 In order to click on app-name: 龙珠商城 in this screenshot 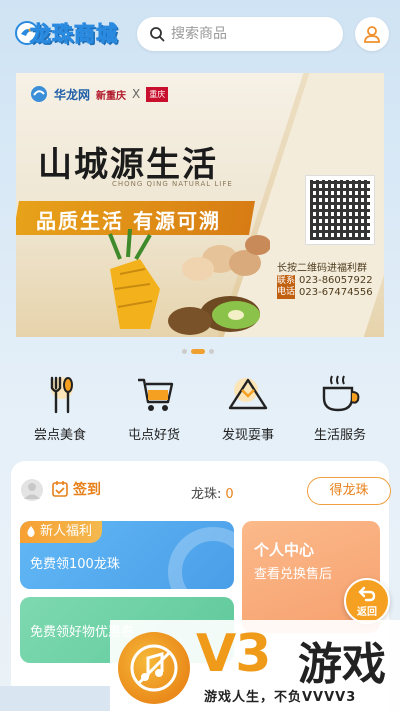, I will do `click(74, 34)`.